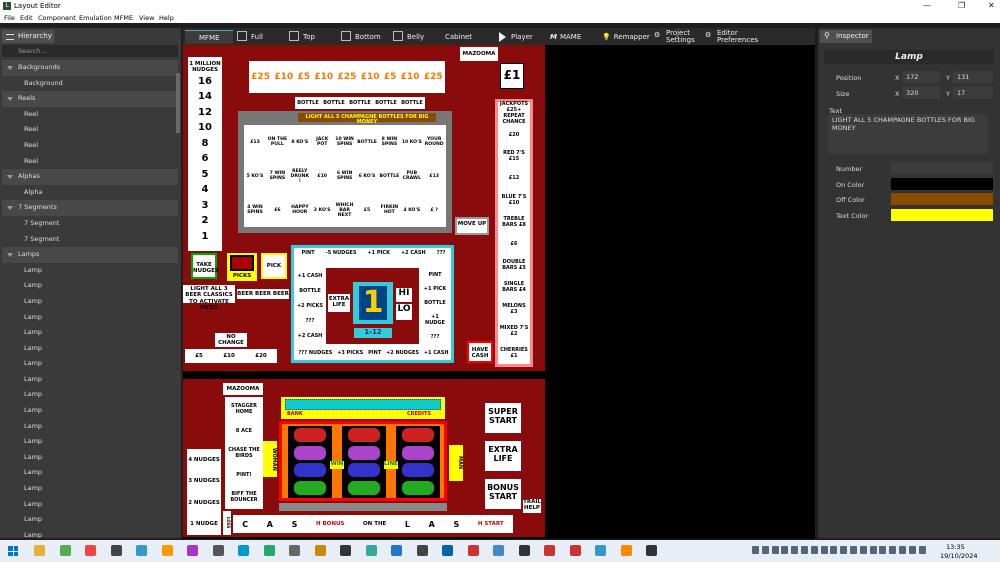 Image resolution: width=1000 pixels, height=562 pixels. What do you see at coordinates (209, 37) in the screenshot?
I see `tab-mfme: MFME` at bounding box center [209, 37].